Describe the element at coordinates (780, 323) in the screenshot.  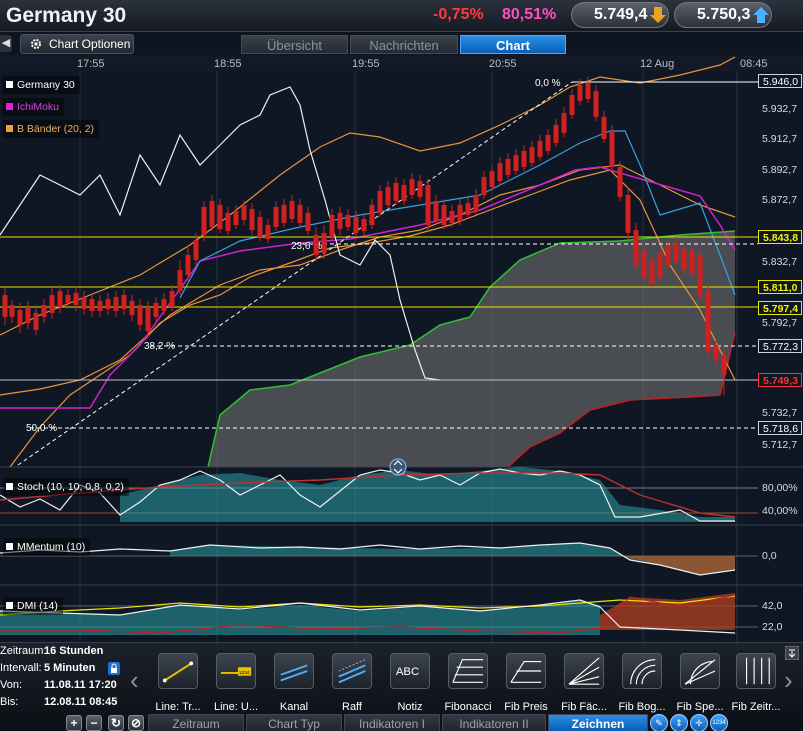
I see `price-tick: 5.792,7` at that location.